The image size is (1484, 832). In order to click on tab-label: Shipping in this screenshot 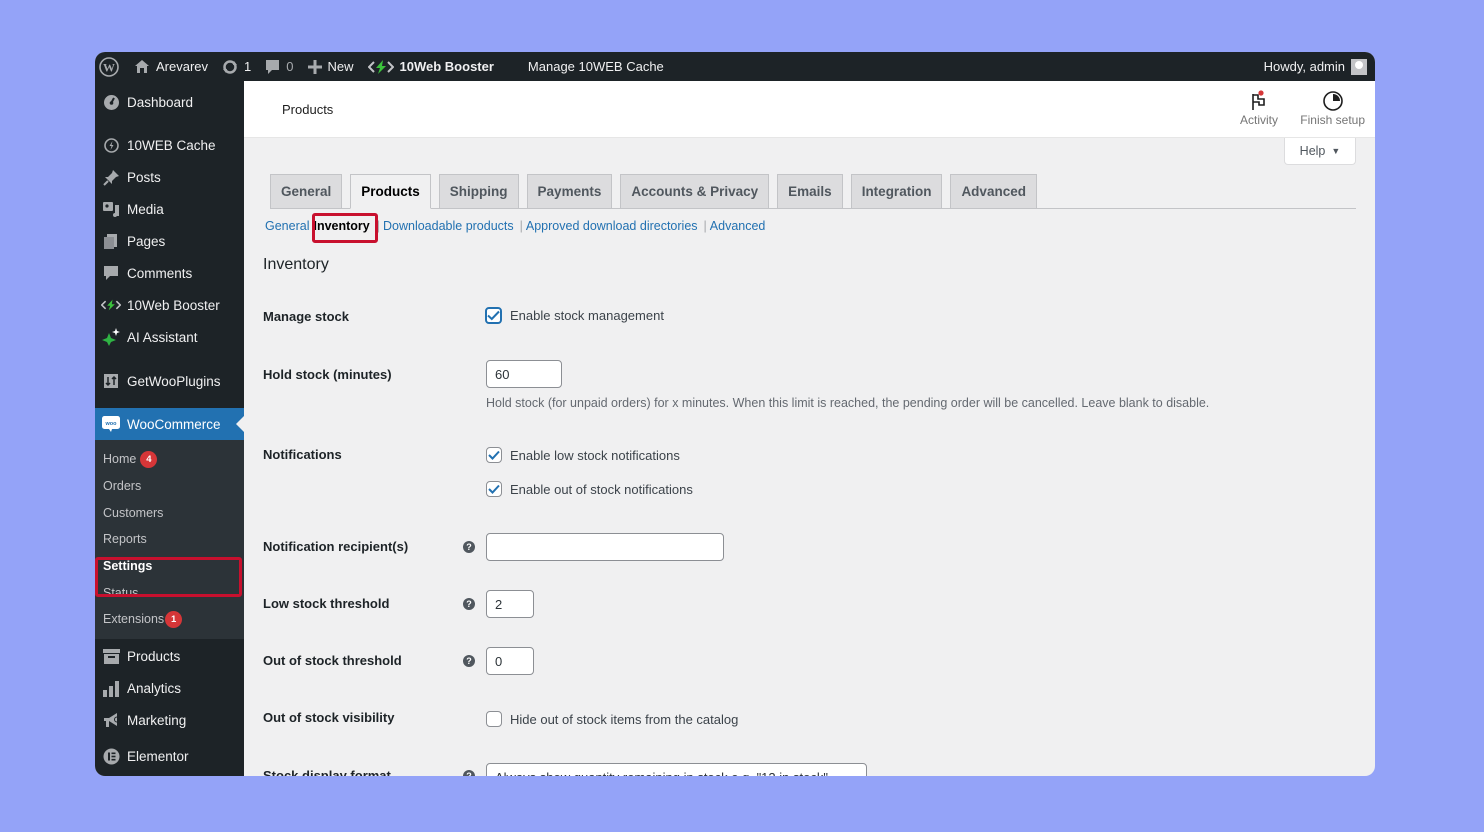, I will do `click(478, 191)`.